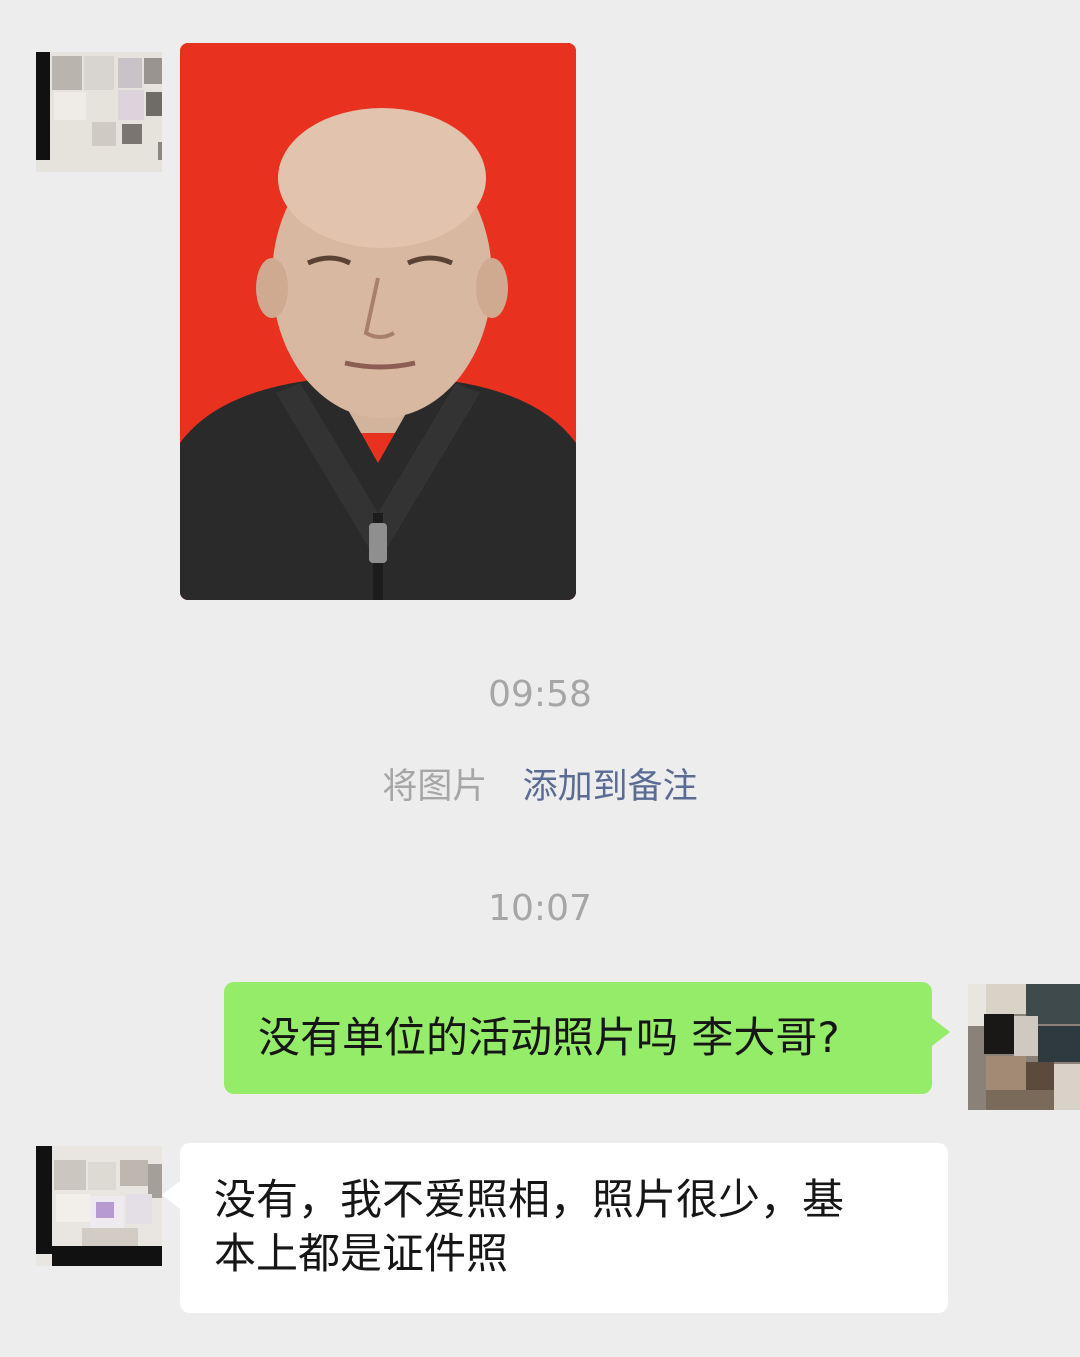 The image size is (1080, 1357). What do you see at coordinates (610, 787) in the screenshot?
I see `add-to-remark-link: 添加到备注` at bounding box center [610, 787].